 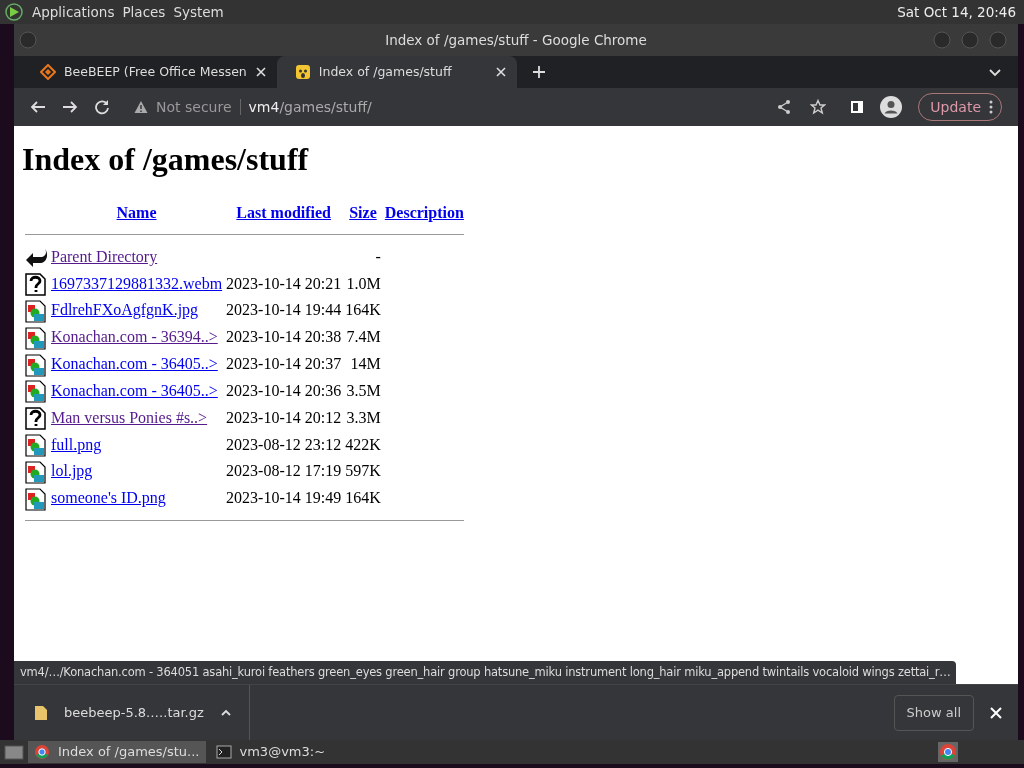 I want to click on page-heading: Index of /games/stuff, so click(x=166, y=159).